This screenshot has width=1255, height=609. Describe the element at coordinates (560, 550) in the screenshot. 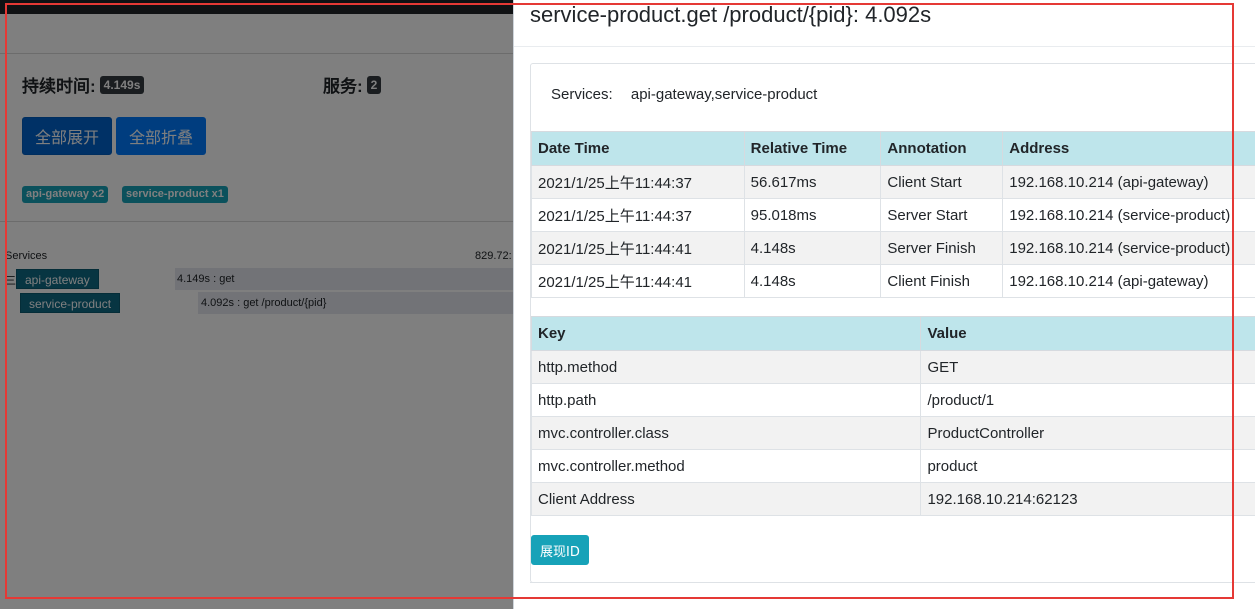

I see `show-id-button: 展现ID` at that location.